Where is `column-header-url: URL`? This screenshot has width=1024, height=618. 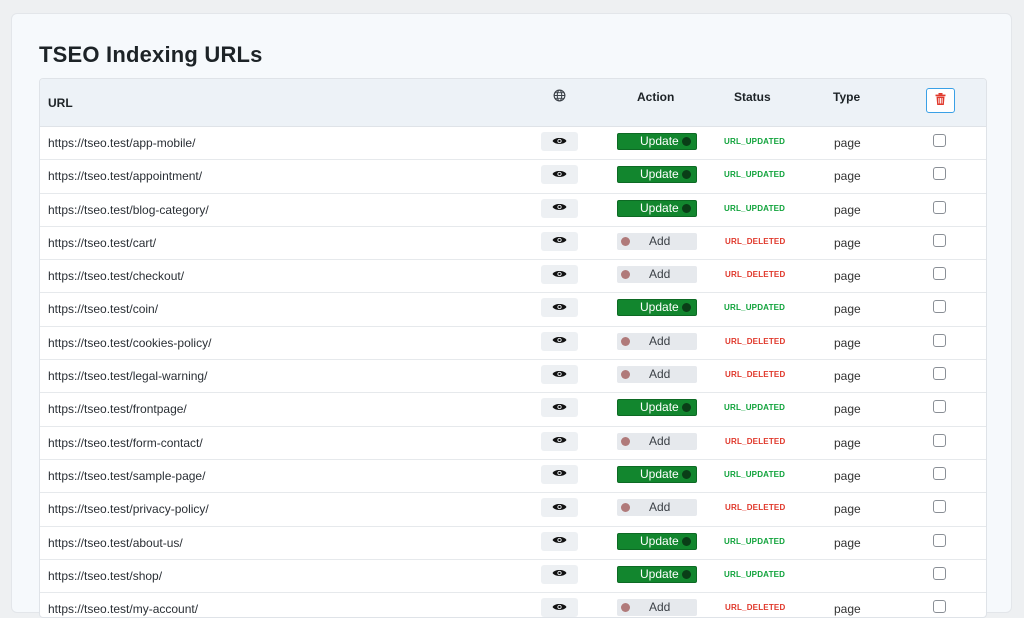
column-header-url: URL is located at coordinates (60, 103).